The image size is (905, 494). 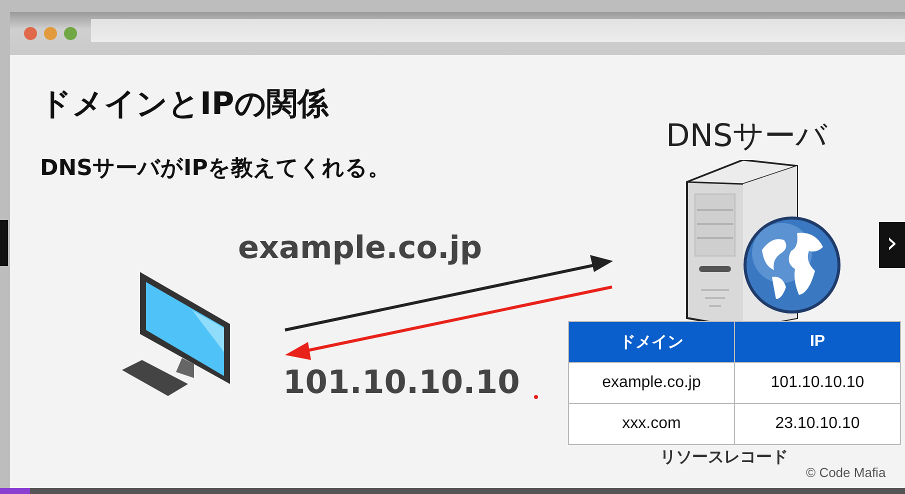 What do you see at coordinates (651, 342) in the screenshot?
I see `column-header: ドメイン` at bounding box center [651, 342].